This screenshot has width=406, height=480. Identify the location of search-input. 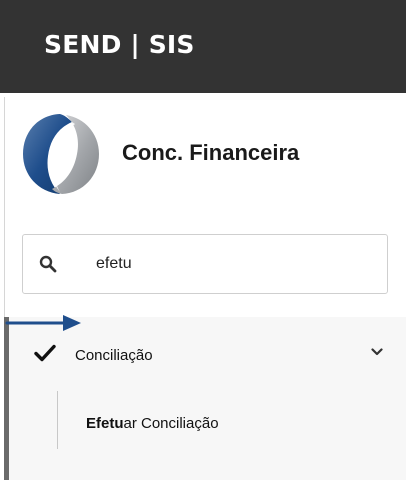
(231, 264).